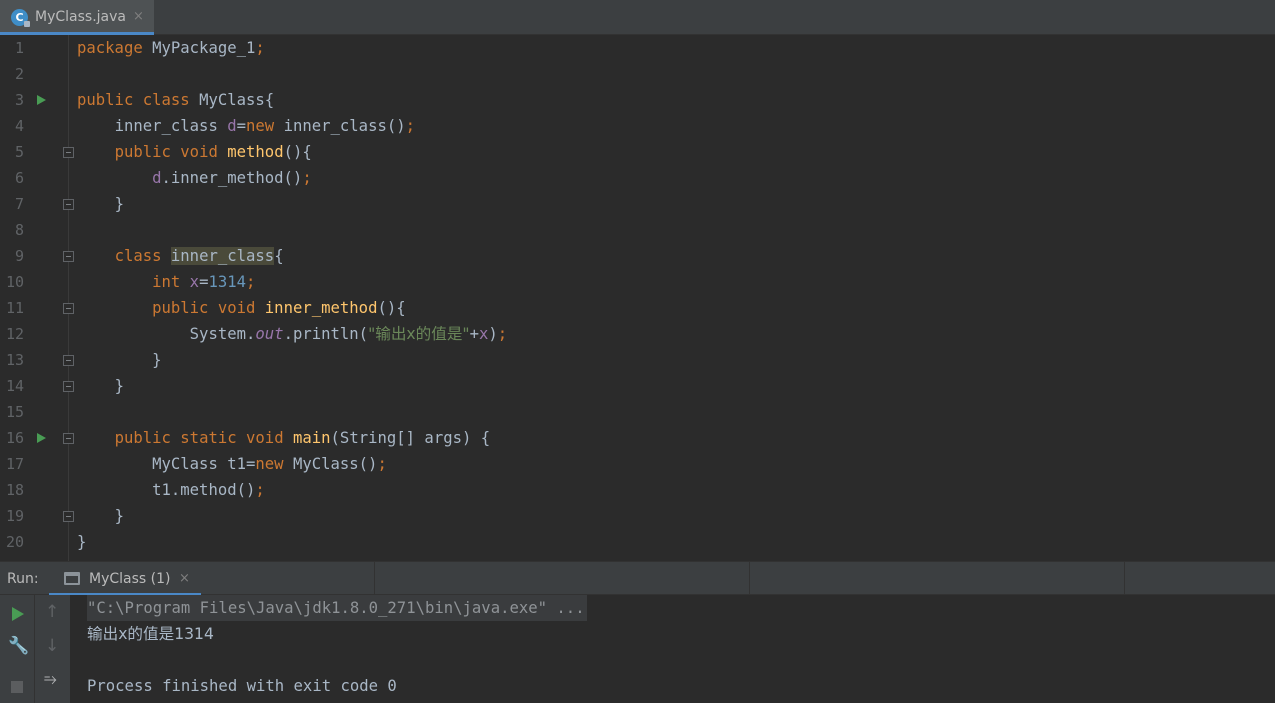  I want to click on stop-icon, so click(17, 687).